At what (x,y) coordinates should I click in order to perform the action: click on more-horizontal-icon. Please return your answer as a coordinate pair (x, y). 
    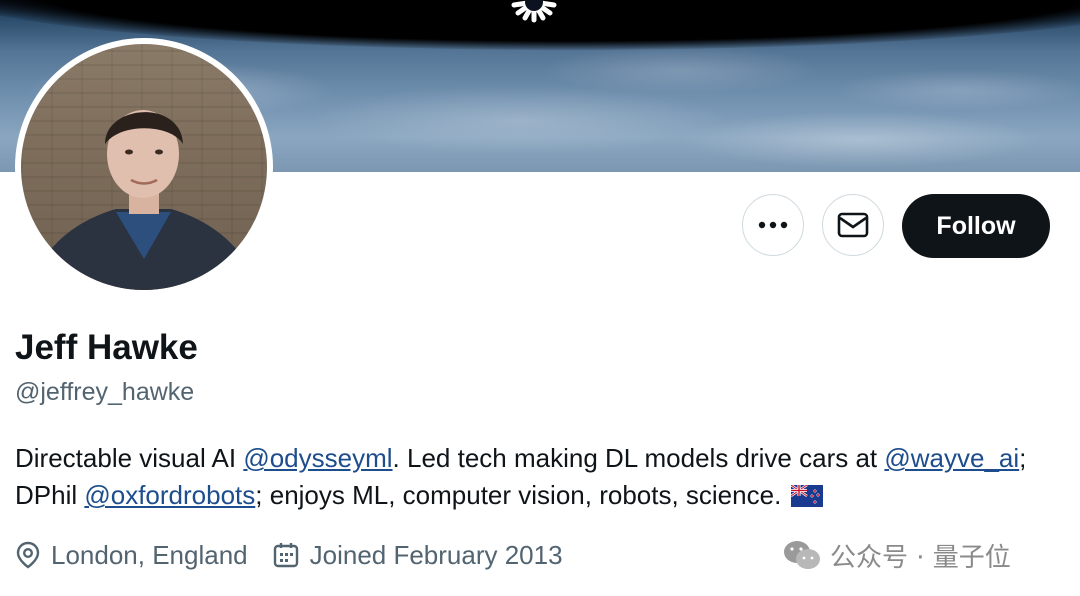
    Looking at the image, I should click on (773, 225).